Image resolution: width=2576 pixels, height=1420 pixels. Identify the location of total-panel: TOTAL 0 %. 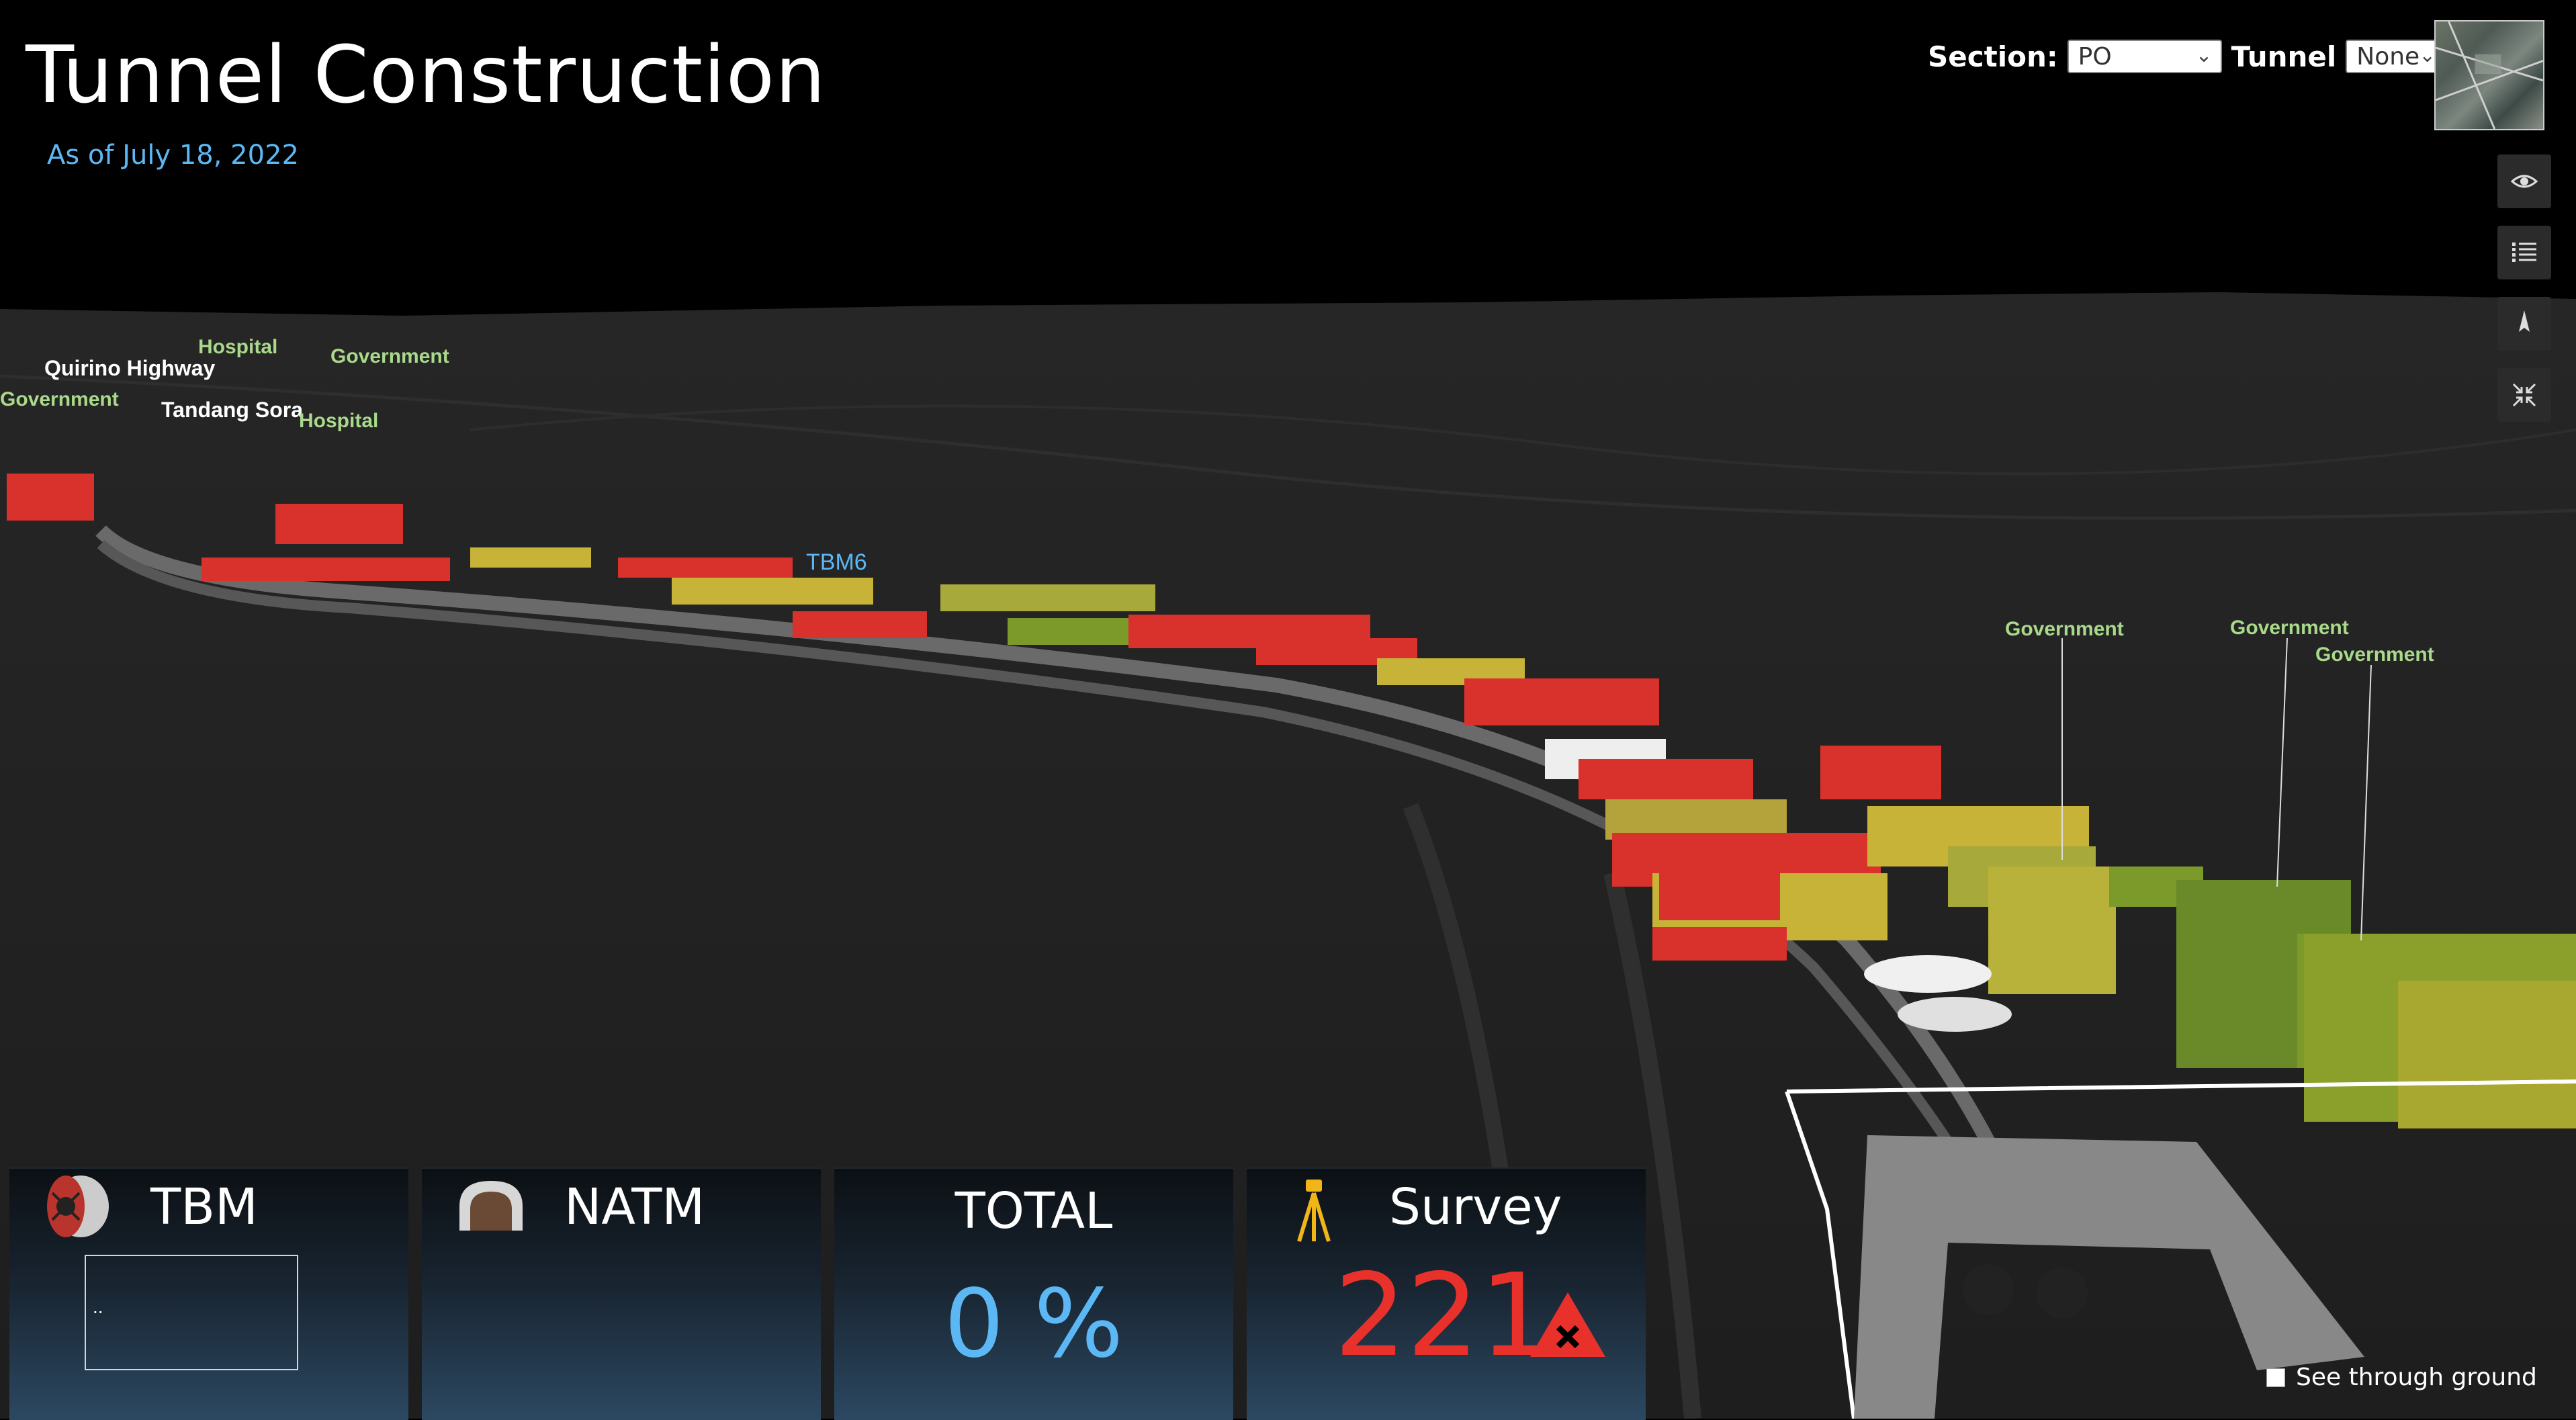
(1033, 1293).